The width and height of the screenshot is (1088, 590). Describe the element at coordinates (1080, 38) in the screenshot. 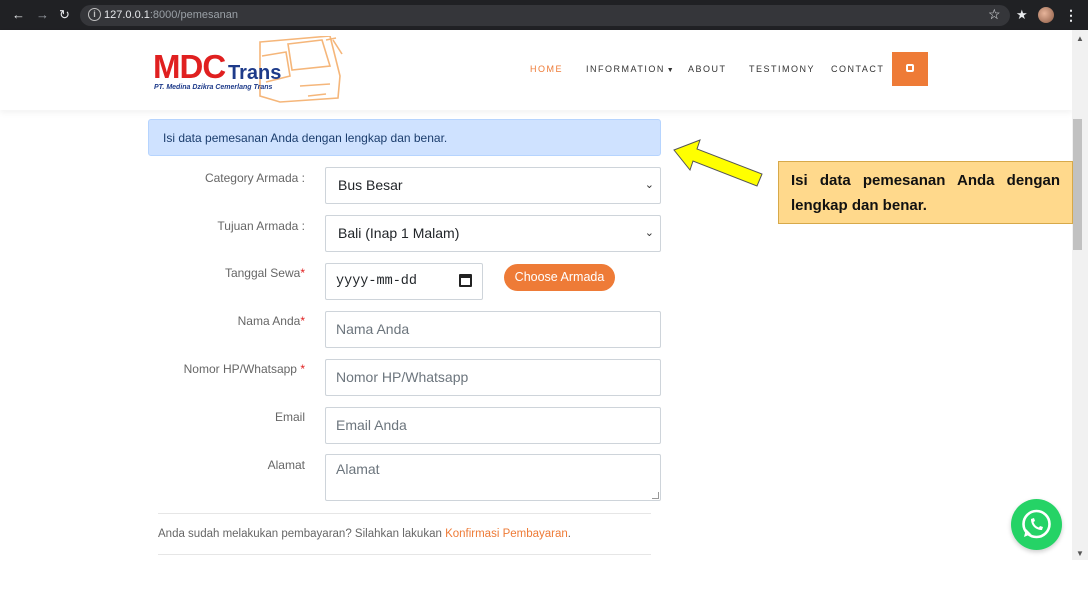

I see `scroll-up-icon: ▲` at that location.